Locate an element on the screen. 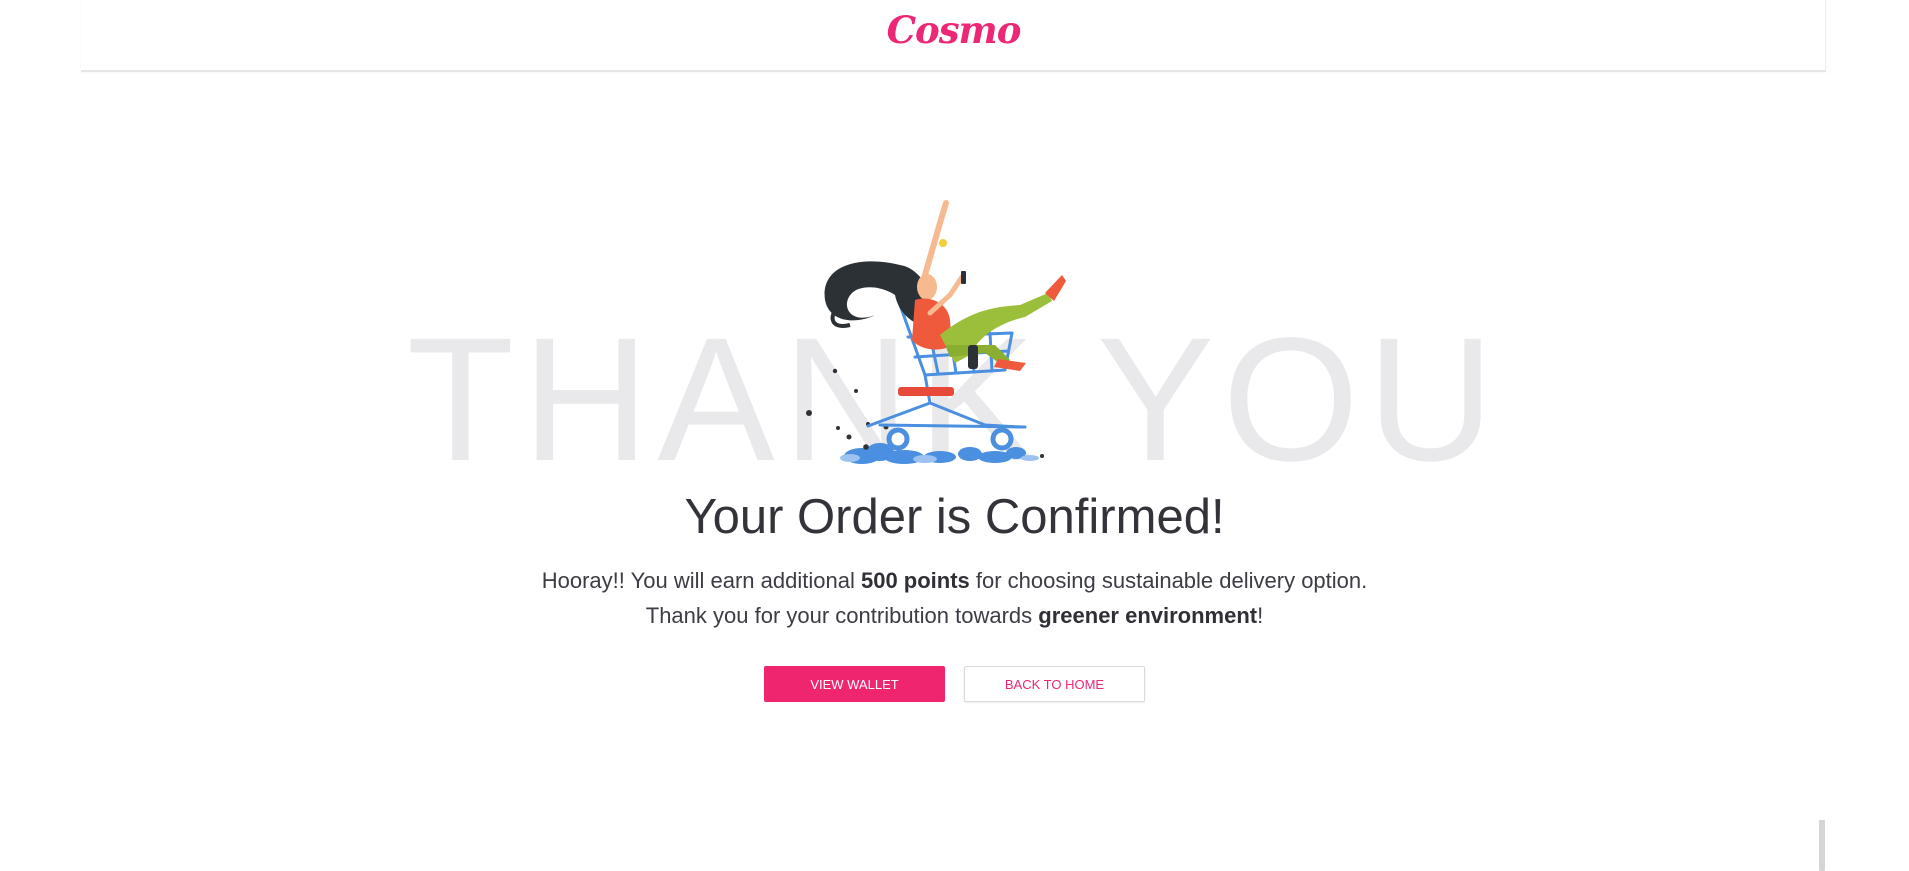  thank-you-suffix: ! is located at coordinates (1260, 615).